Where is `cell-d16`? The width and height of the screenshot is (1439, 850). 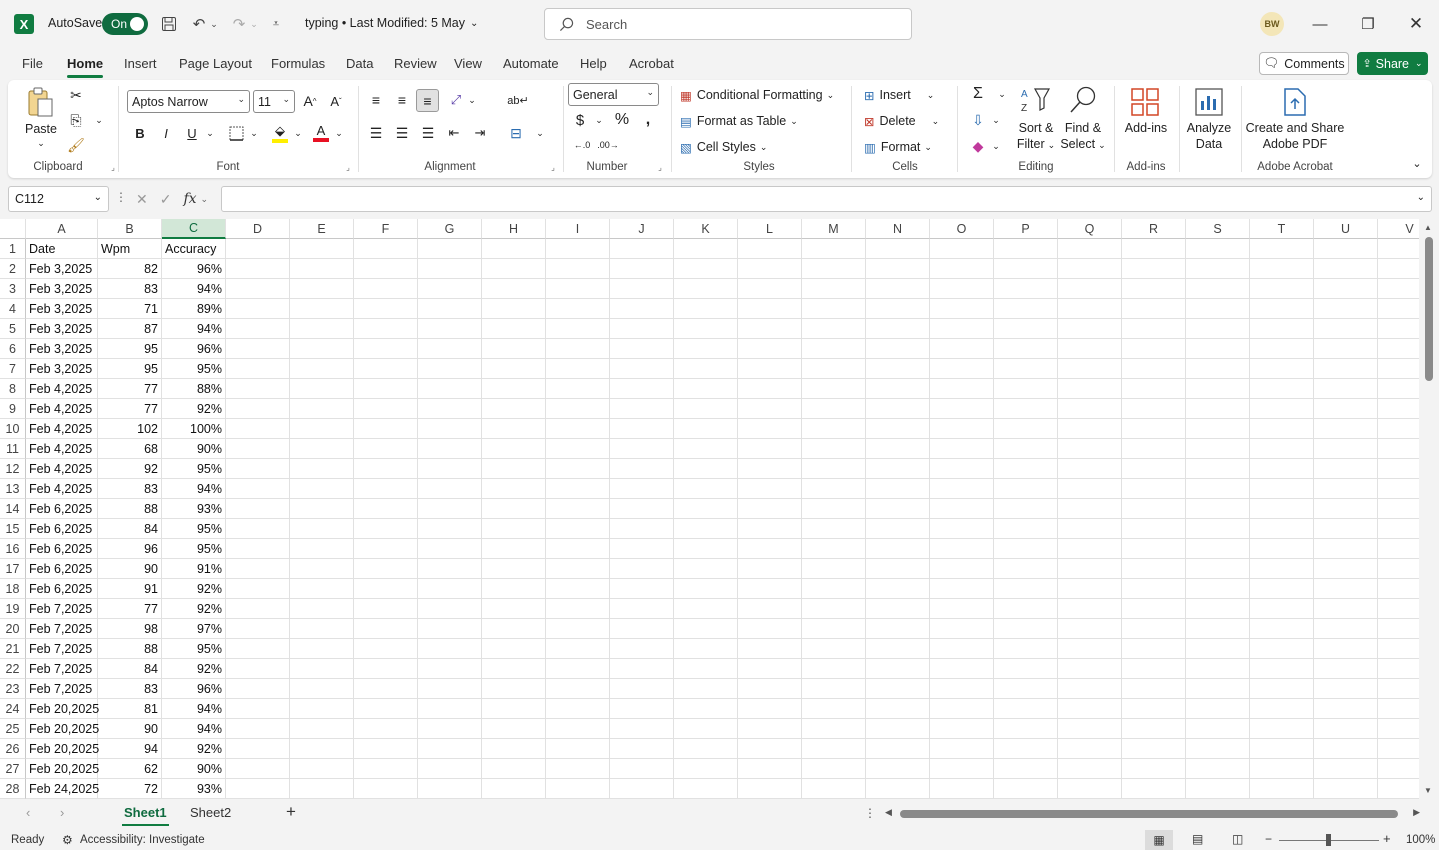 cell-d16 is located at coordinates (258, 549).